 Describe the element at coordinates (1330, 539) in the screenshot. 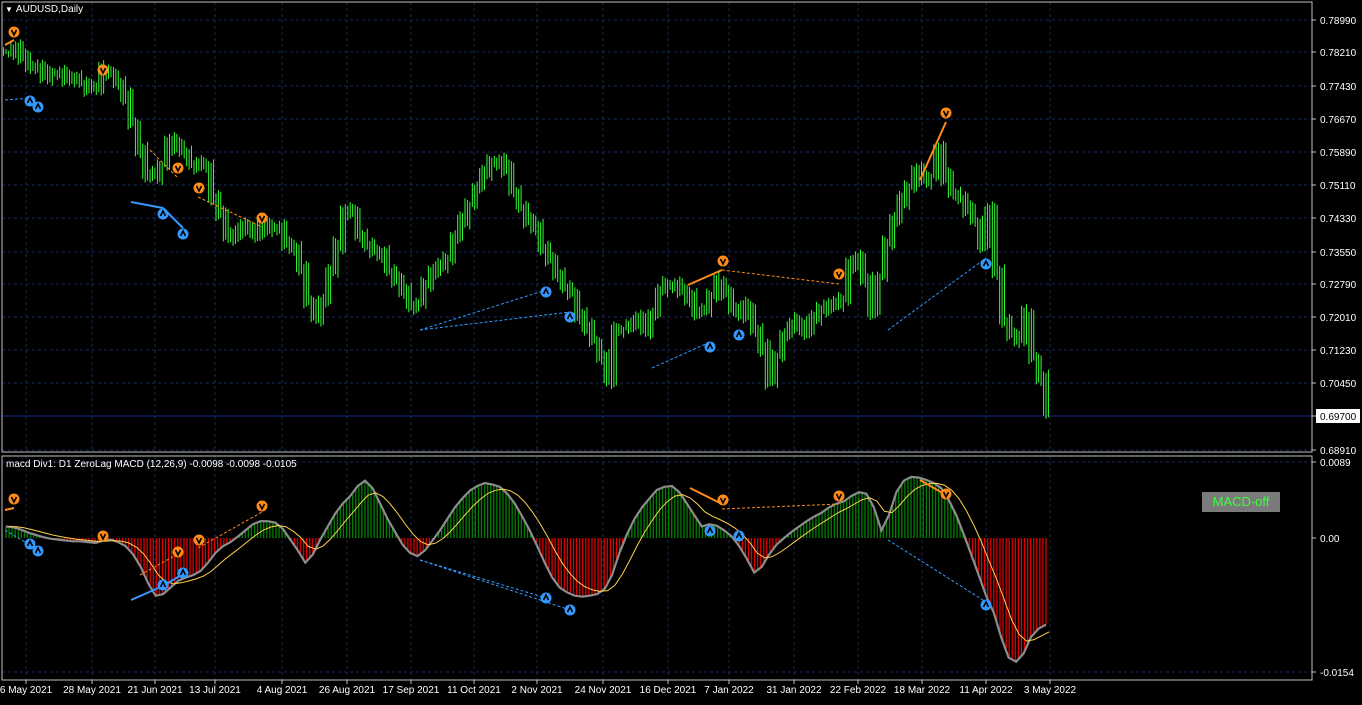

I see `macd-tick-label: 0.00` at that location.